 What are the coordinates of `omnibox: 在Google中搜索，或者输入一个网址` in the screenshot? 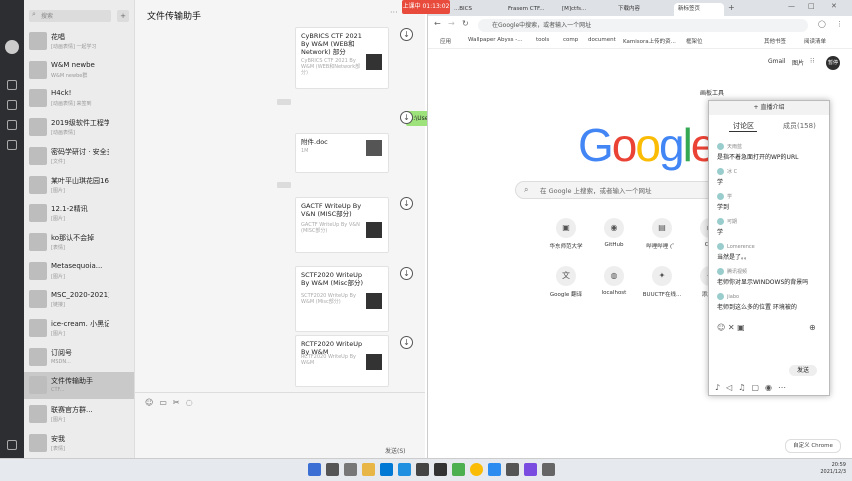 It's located at (643, 25).